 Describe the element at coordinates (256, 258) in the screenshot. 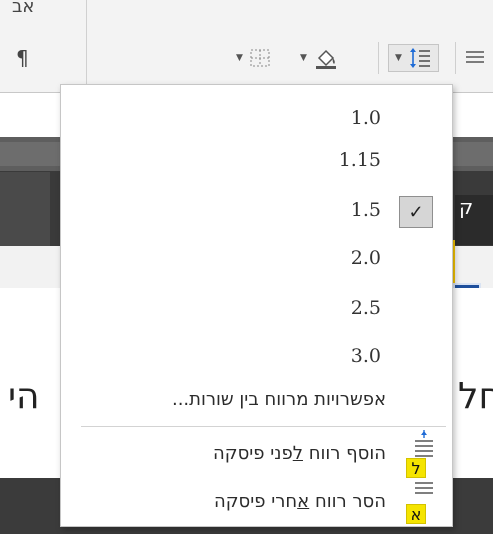

I see `spacing-option-2-0: 2.0` at that location.